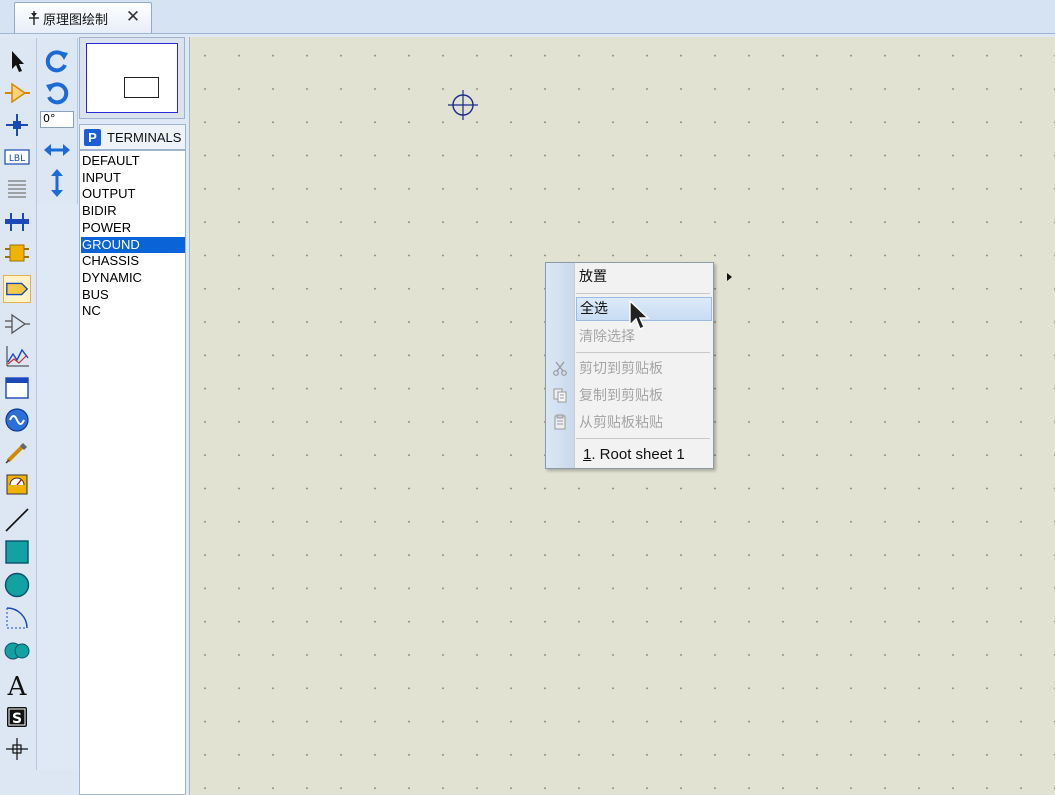 Image resolution: width=1055 pixels, height=795 pixels. I want to click on graph-icon, so click(17, 356).